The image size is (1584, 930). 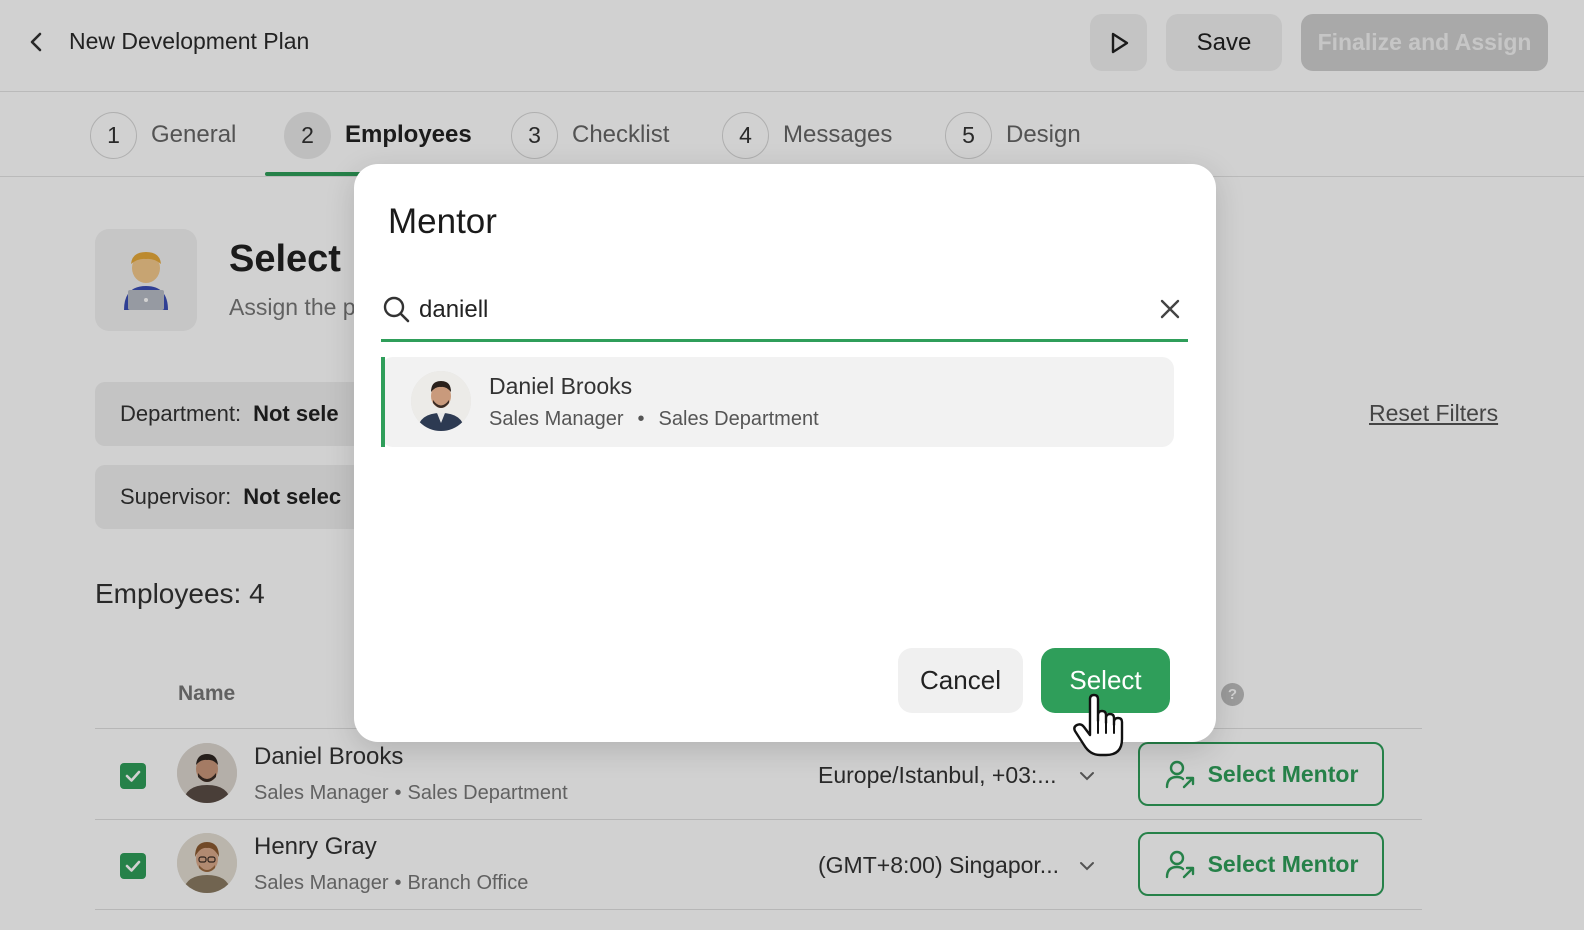 I want to click on avatar, so click(x=441, y=401).